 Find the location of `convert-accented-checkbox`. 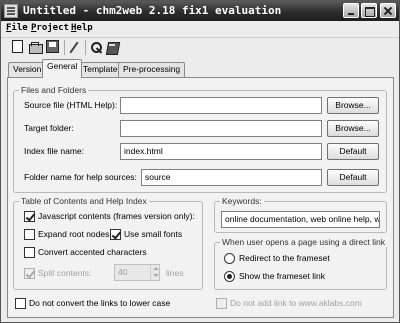

convert-accented-checkbox is located at coordinates (29, 252).